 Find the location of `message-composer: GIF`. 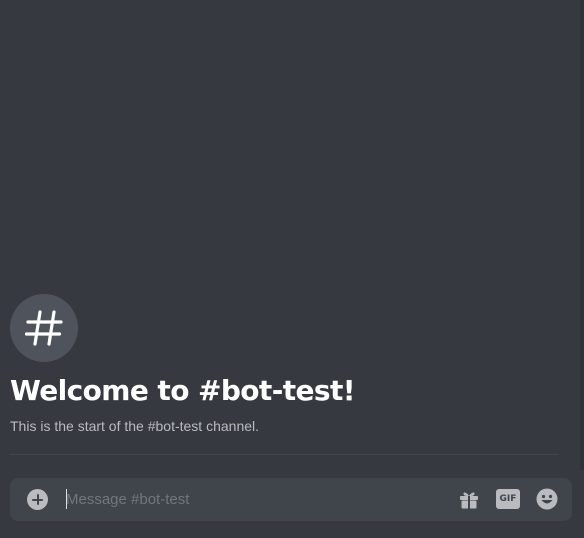

message-composer: GIF is located at coordinates (291, 499).